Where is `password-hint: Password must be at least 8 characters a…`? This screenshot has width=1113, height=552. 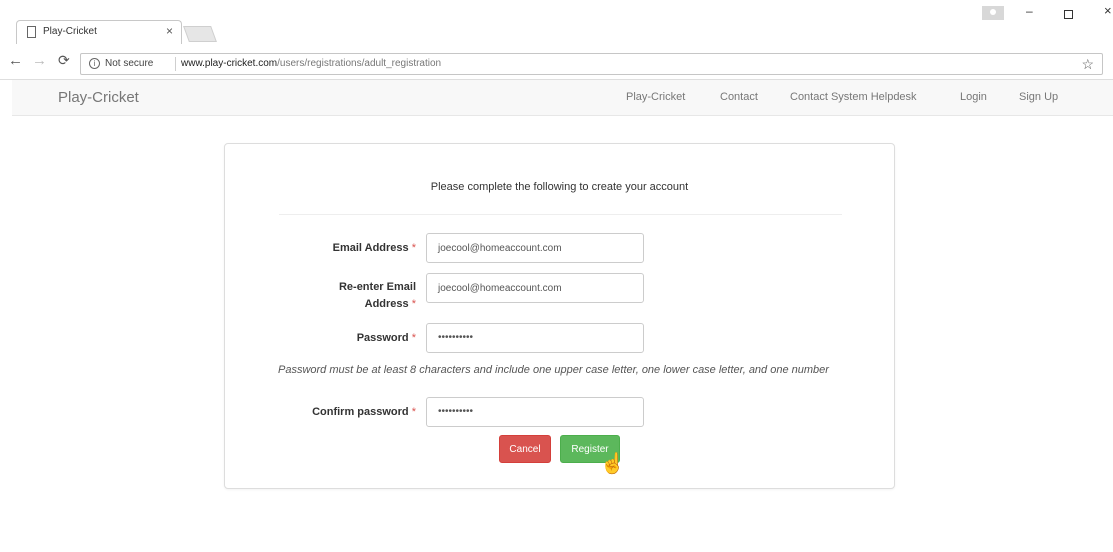
password-hint: Password must be at least 8 characters a… is located at coordinates (553, 370).